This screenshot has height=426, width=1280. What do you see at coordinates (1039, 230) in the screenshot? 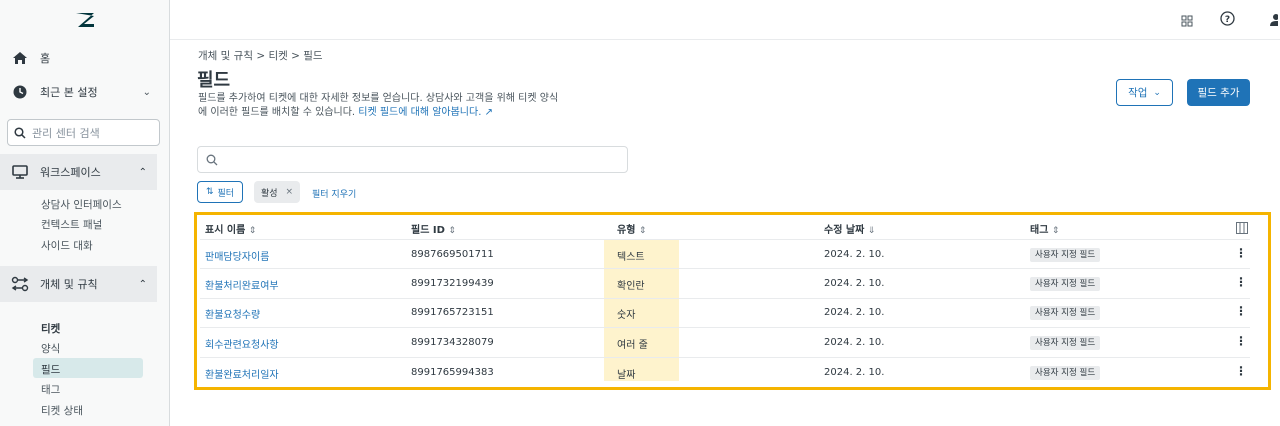
I see `column-header-tags-label: 태그` at bounding box center [1039, 230].